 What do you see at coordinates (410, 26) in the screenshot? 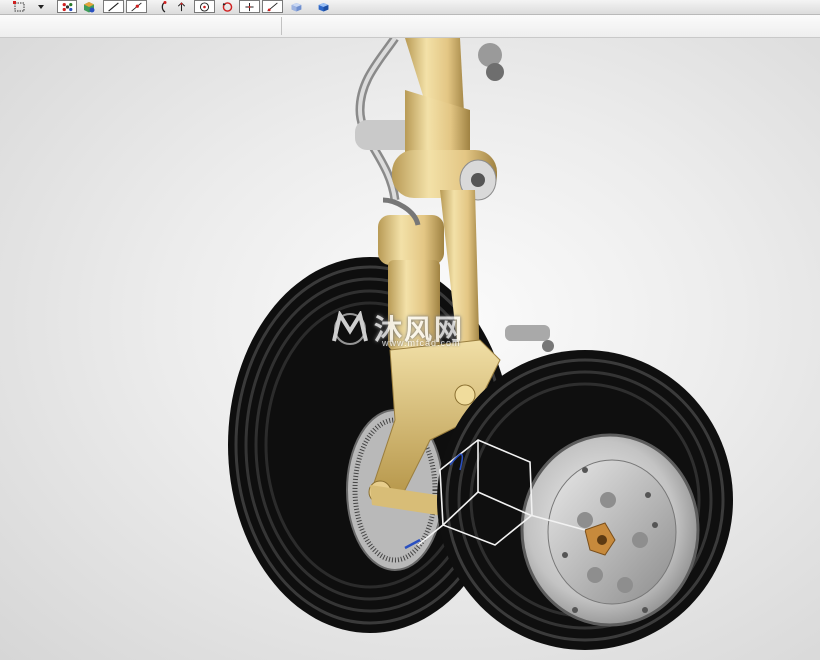
I see `secondary-toolbar` at bounding box center [410, 26].